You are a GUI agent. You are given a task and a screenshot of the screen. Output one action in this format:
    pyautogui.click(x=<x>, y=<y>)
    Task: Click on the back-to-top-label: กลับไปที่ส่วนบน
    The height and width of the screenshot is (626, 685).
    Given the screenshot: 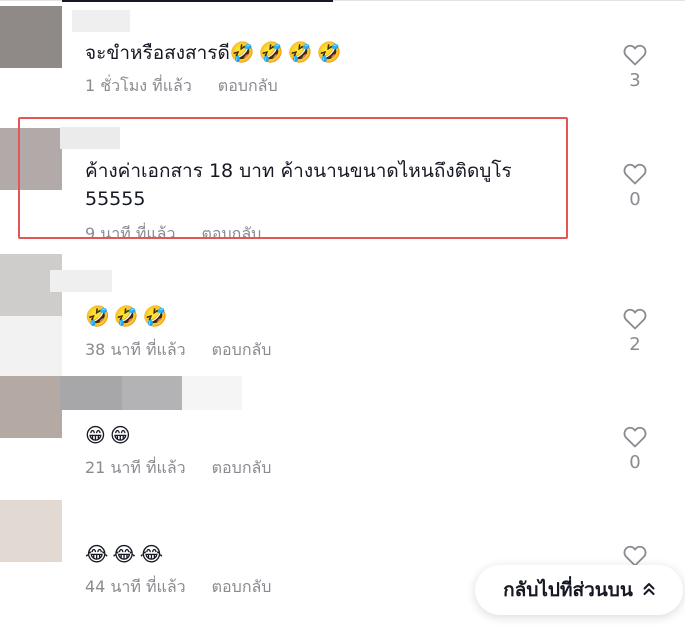 What is the action you would take?
    pyautogui.click(x=568, y=590)
    